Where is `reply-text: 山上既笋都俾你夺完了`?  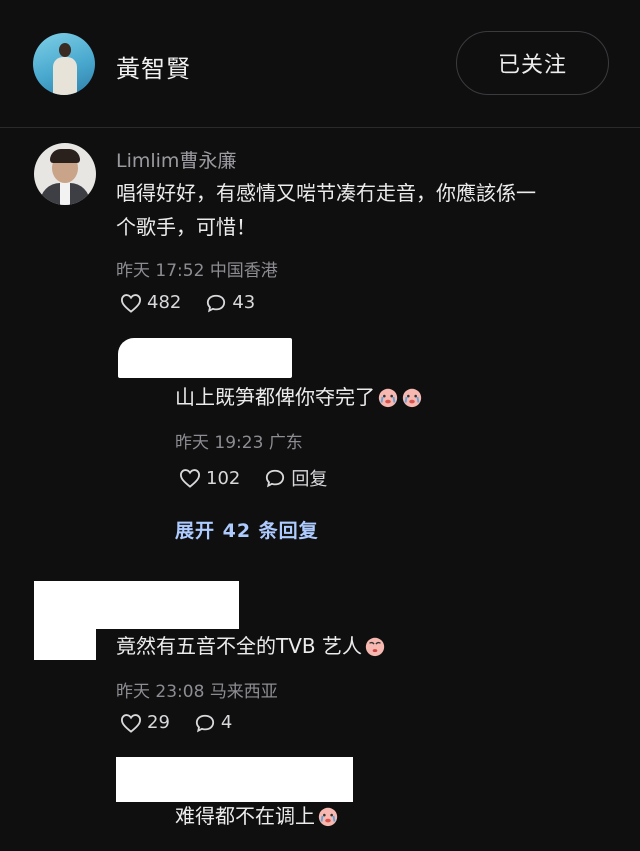 reply-text: 山上既笋都俾你夺完了 is located at coordinates (299, 397).